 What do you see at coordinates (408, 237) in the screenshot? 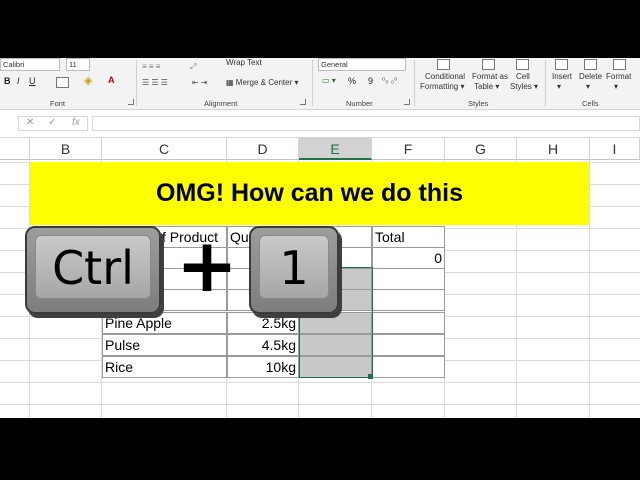
I see `table-header-total: Total` at bounding box center [408, 237].